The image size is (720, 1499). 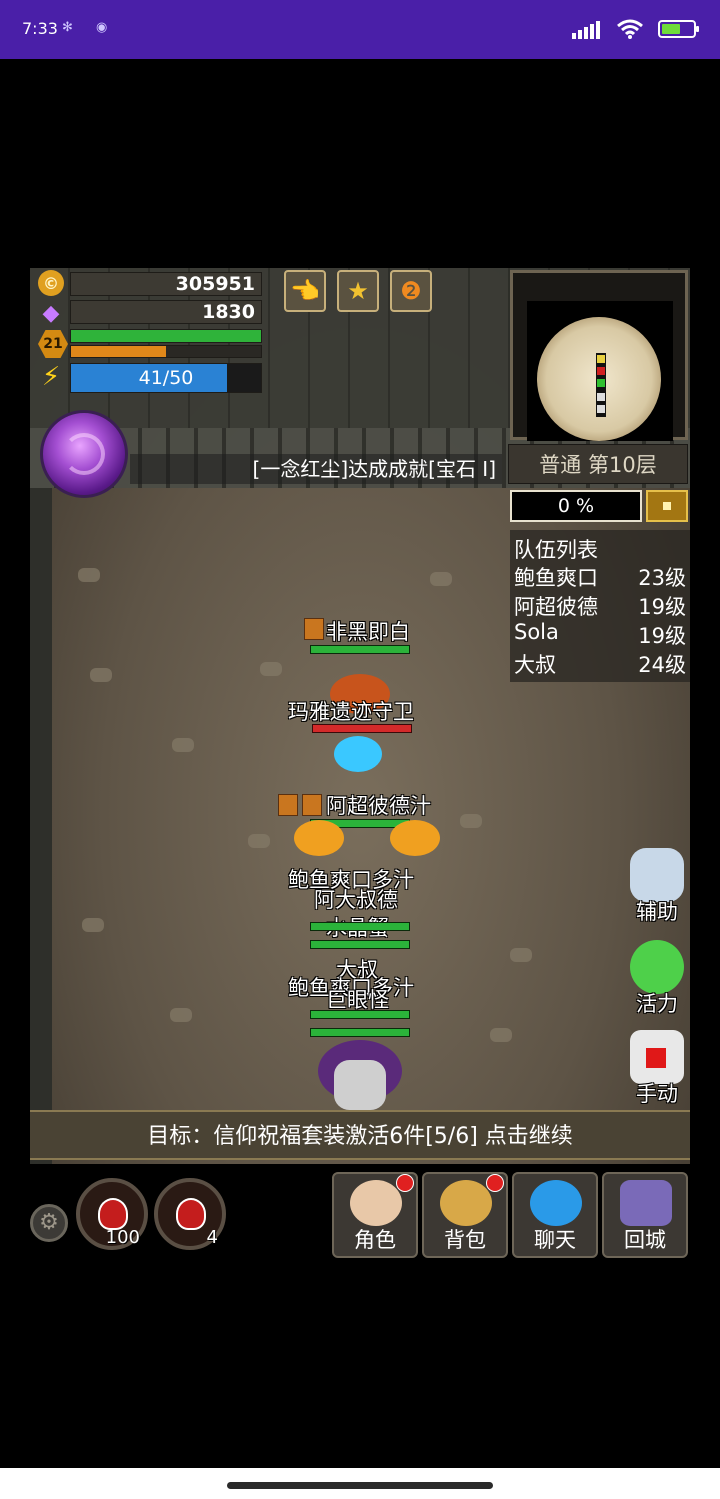 What do you see at coordinates (536, 632) in the screenshot?
I see `team-member-name: Sola` at bounding box center [536, 632].